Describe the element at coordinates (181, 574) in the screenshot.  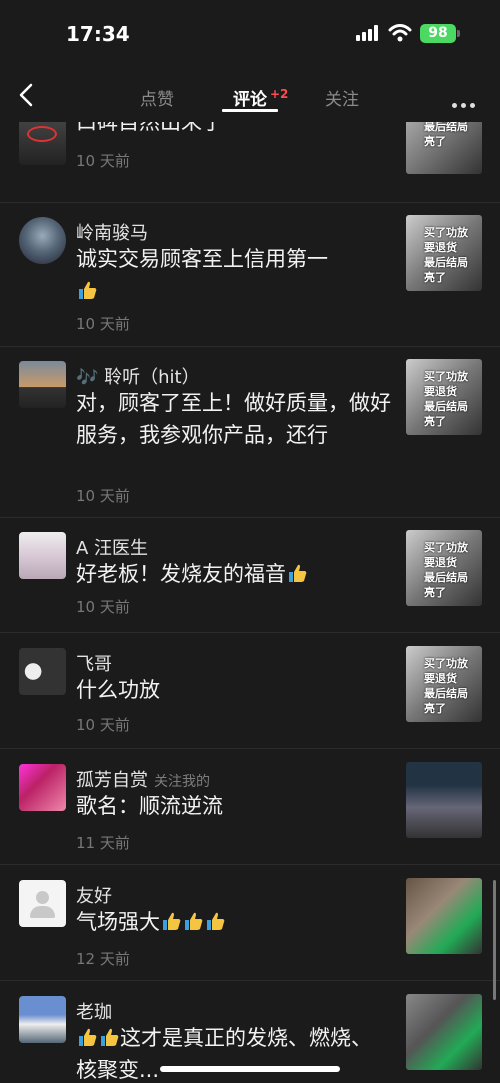
I see `comment-text-body: 好老板！发烧友的福音` at that location.